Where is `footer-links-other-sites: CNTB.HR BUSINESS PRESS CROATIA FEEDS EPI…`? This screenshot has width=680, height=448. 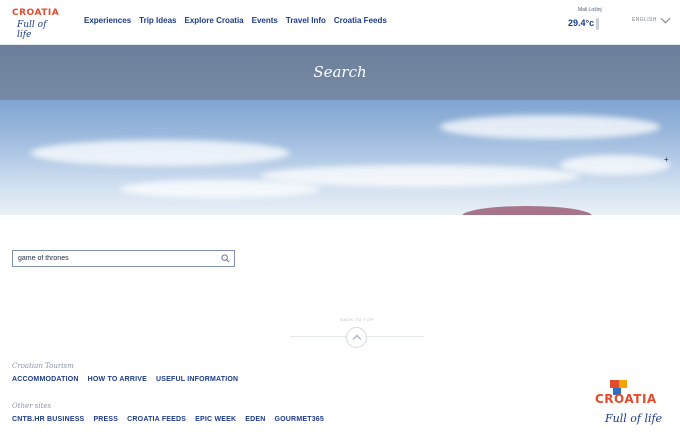 footer-links-other-sites: CNTB.HR BUSINESS PRESS CROATIA FEEDS EPI… is located at coordinates (168, 419).